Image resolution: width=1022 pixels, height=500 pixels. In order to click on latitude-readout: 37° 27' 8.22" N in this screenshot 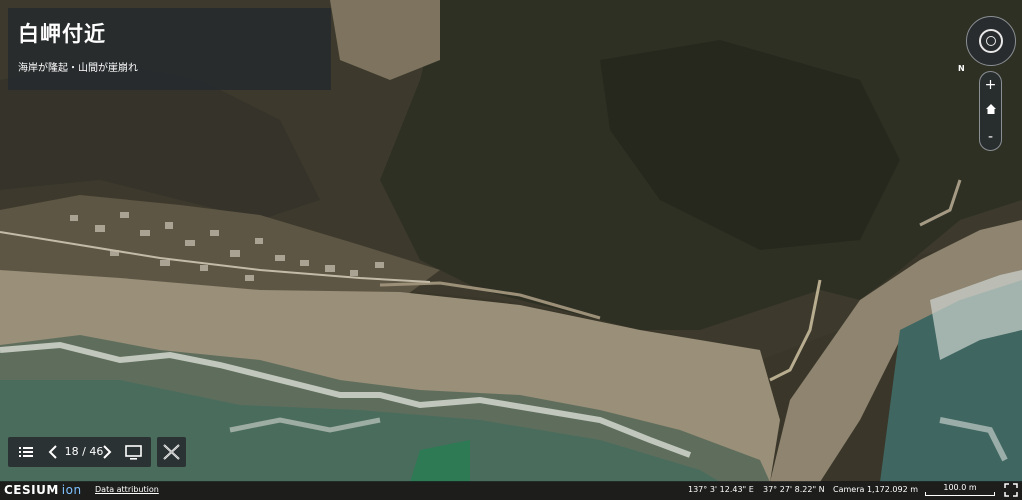, I will do `click(794, 489)`.